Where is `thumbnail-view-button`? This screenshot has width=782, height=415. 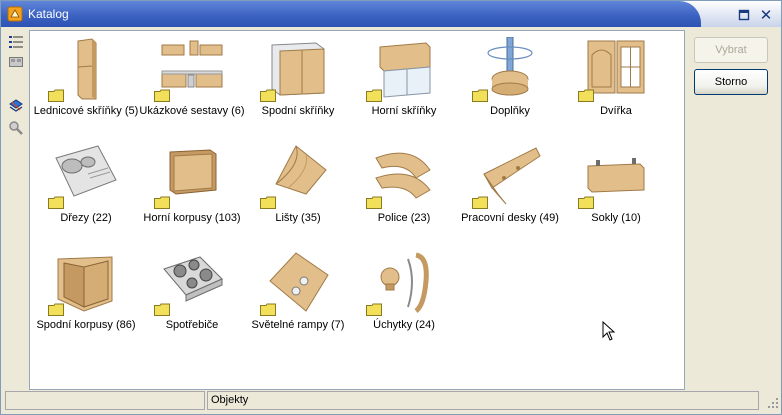
thumbnail-view-button is located at coordinates (16, 62).